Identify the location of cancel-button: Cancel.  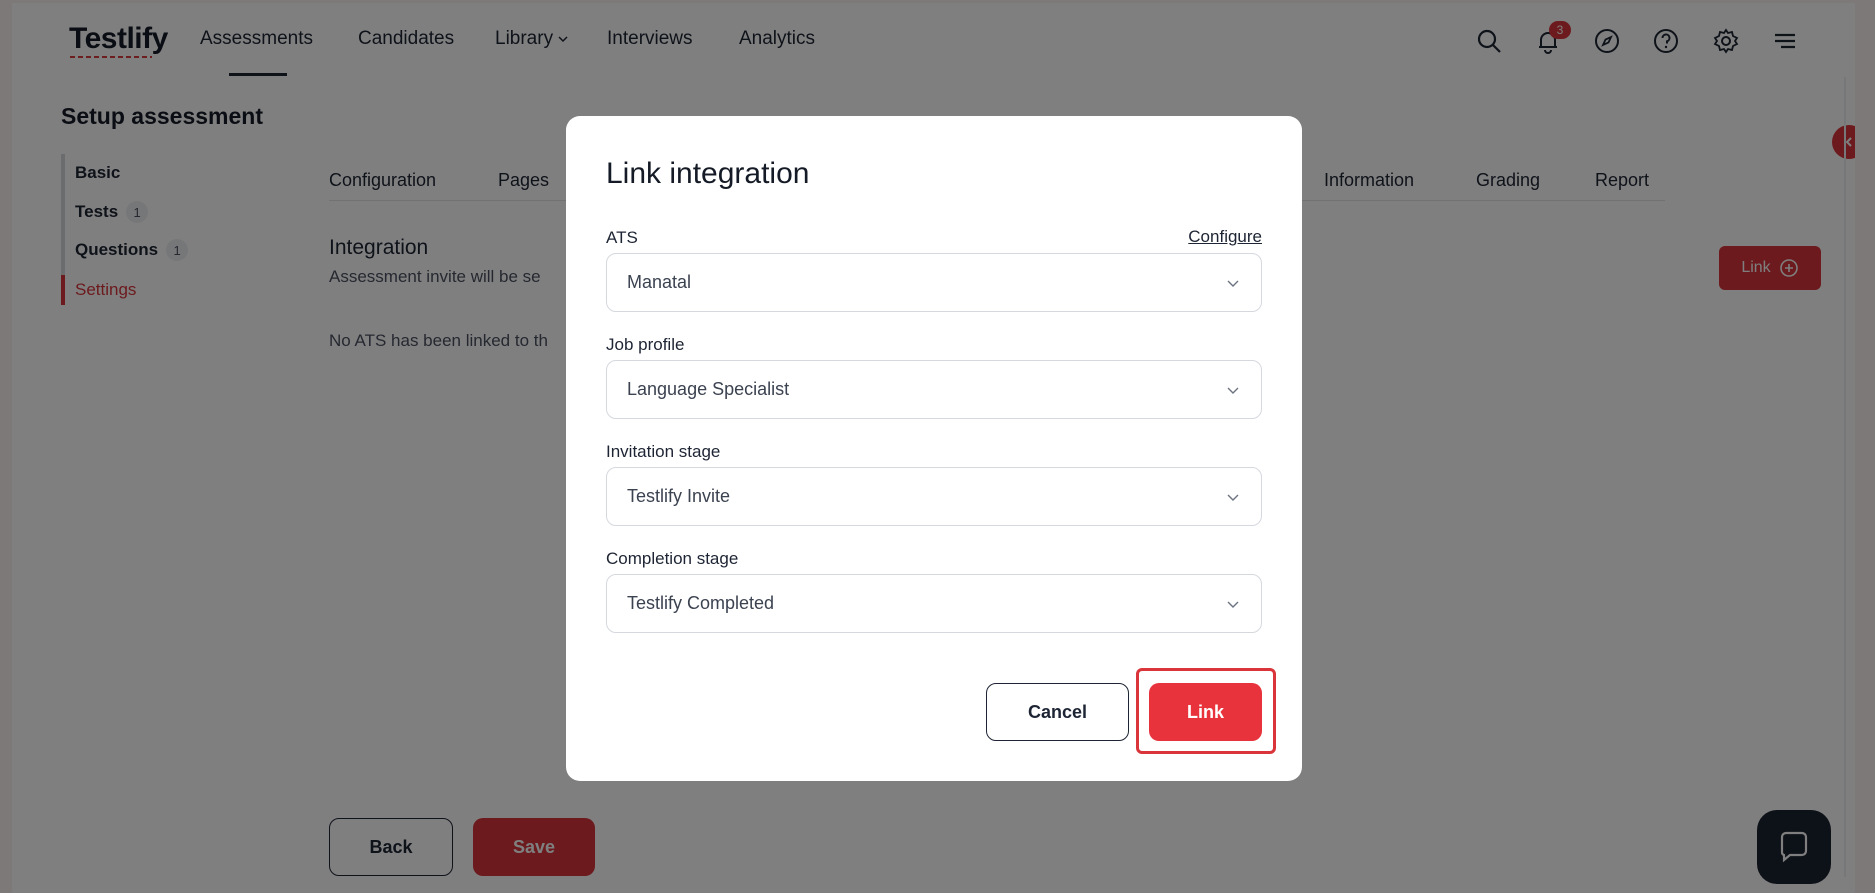
(1057, 712).